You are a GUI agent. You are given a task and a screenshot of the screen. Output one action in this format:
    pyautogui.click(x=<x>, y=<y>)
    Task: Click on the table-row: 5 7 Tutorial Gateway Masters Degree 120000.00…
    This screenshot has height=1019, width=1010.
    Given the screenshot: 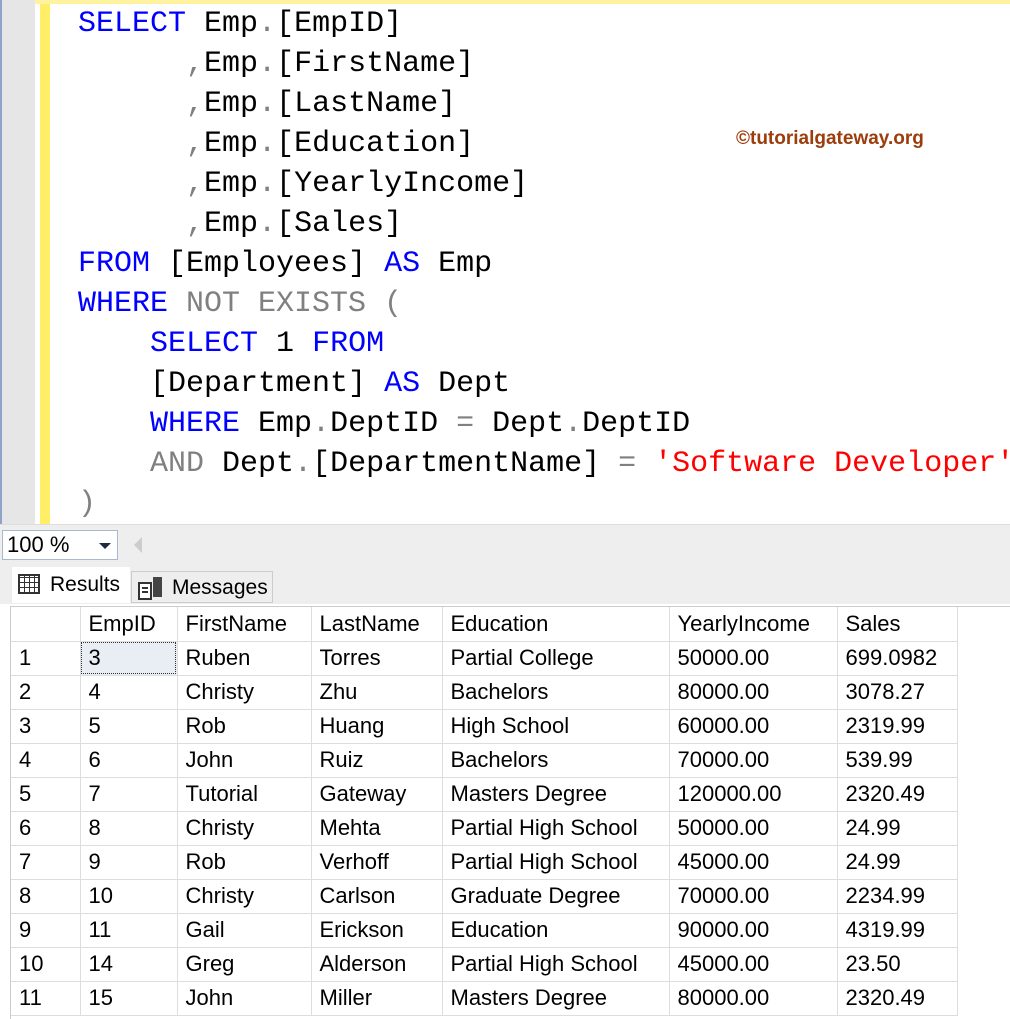 What is the action you would take?
    pyautogui.click(x=484, y=794)
    